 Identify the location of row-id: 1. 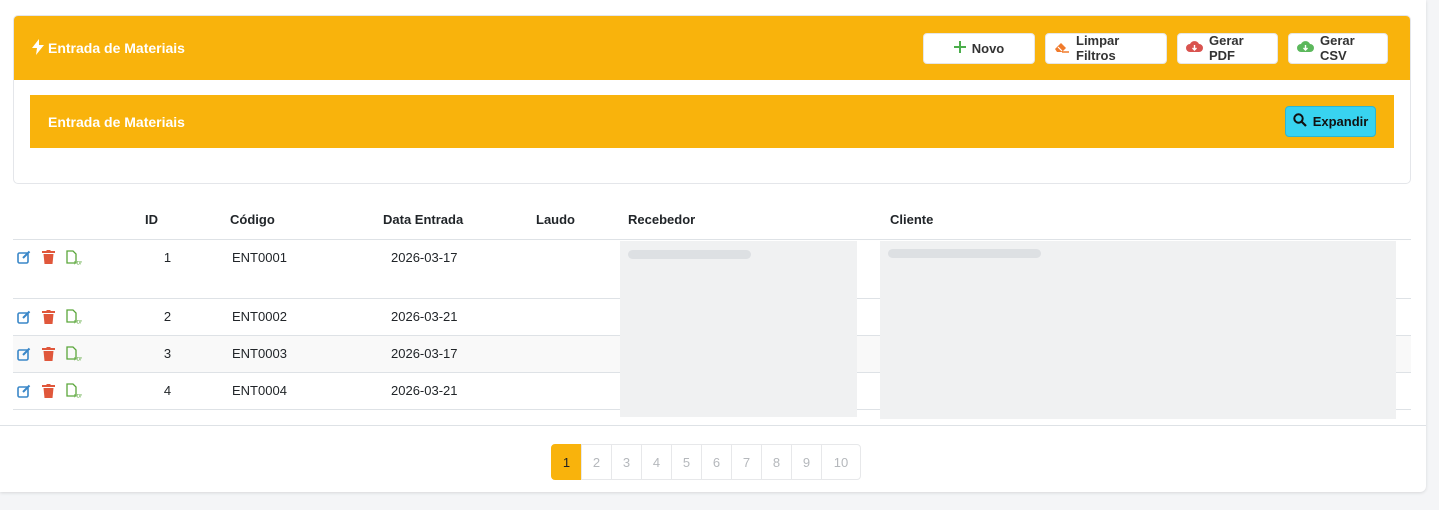
(187, 269).